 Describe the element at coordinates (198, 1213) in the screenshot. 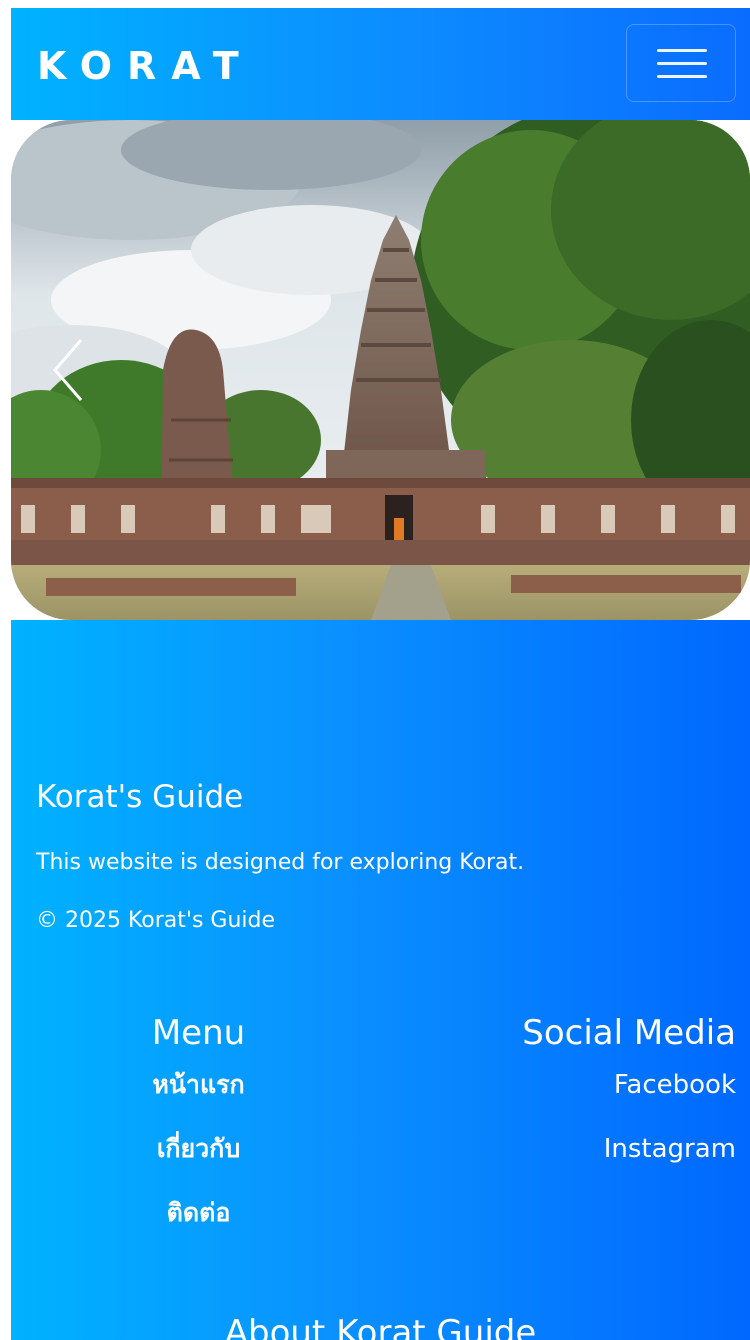

I see `menu-link-contact: ติดต่อ` at that location.